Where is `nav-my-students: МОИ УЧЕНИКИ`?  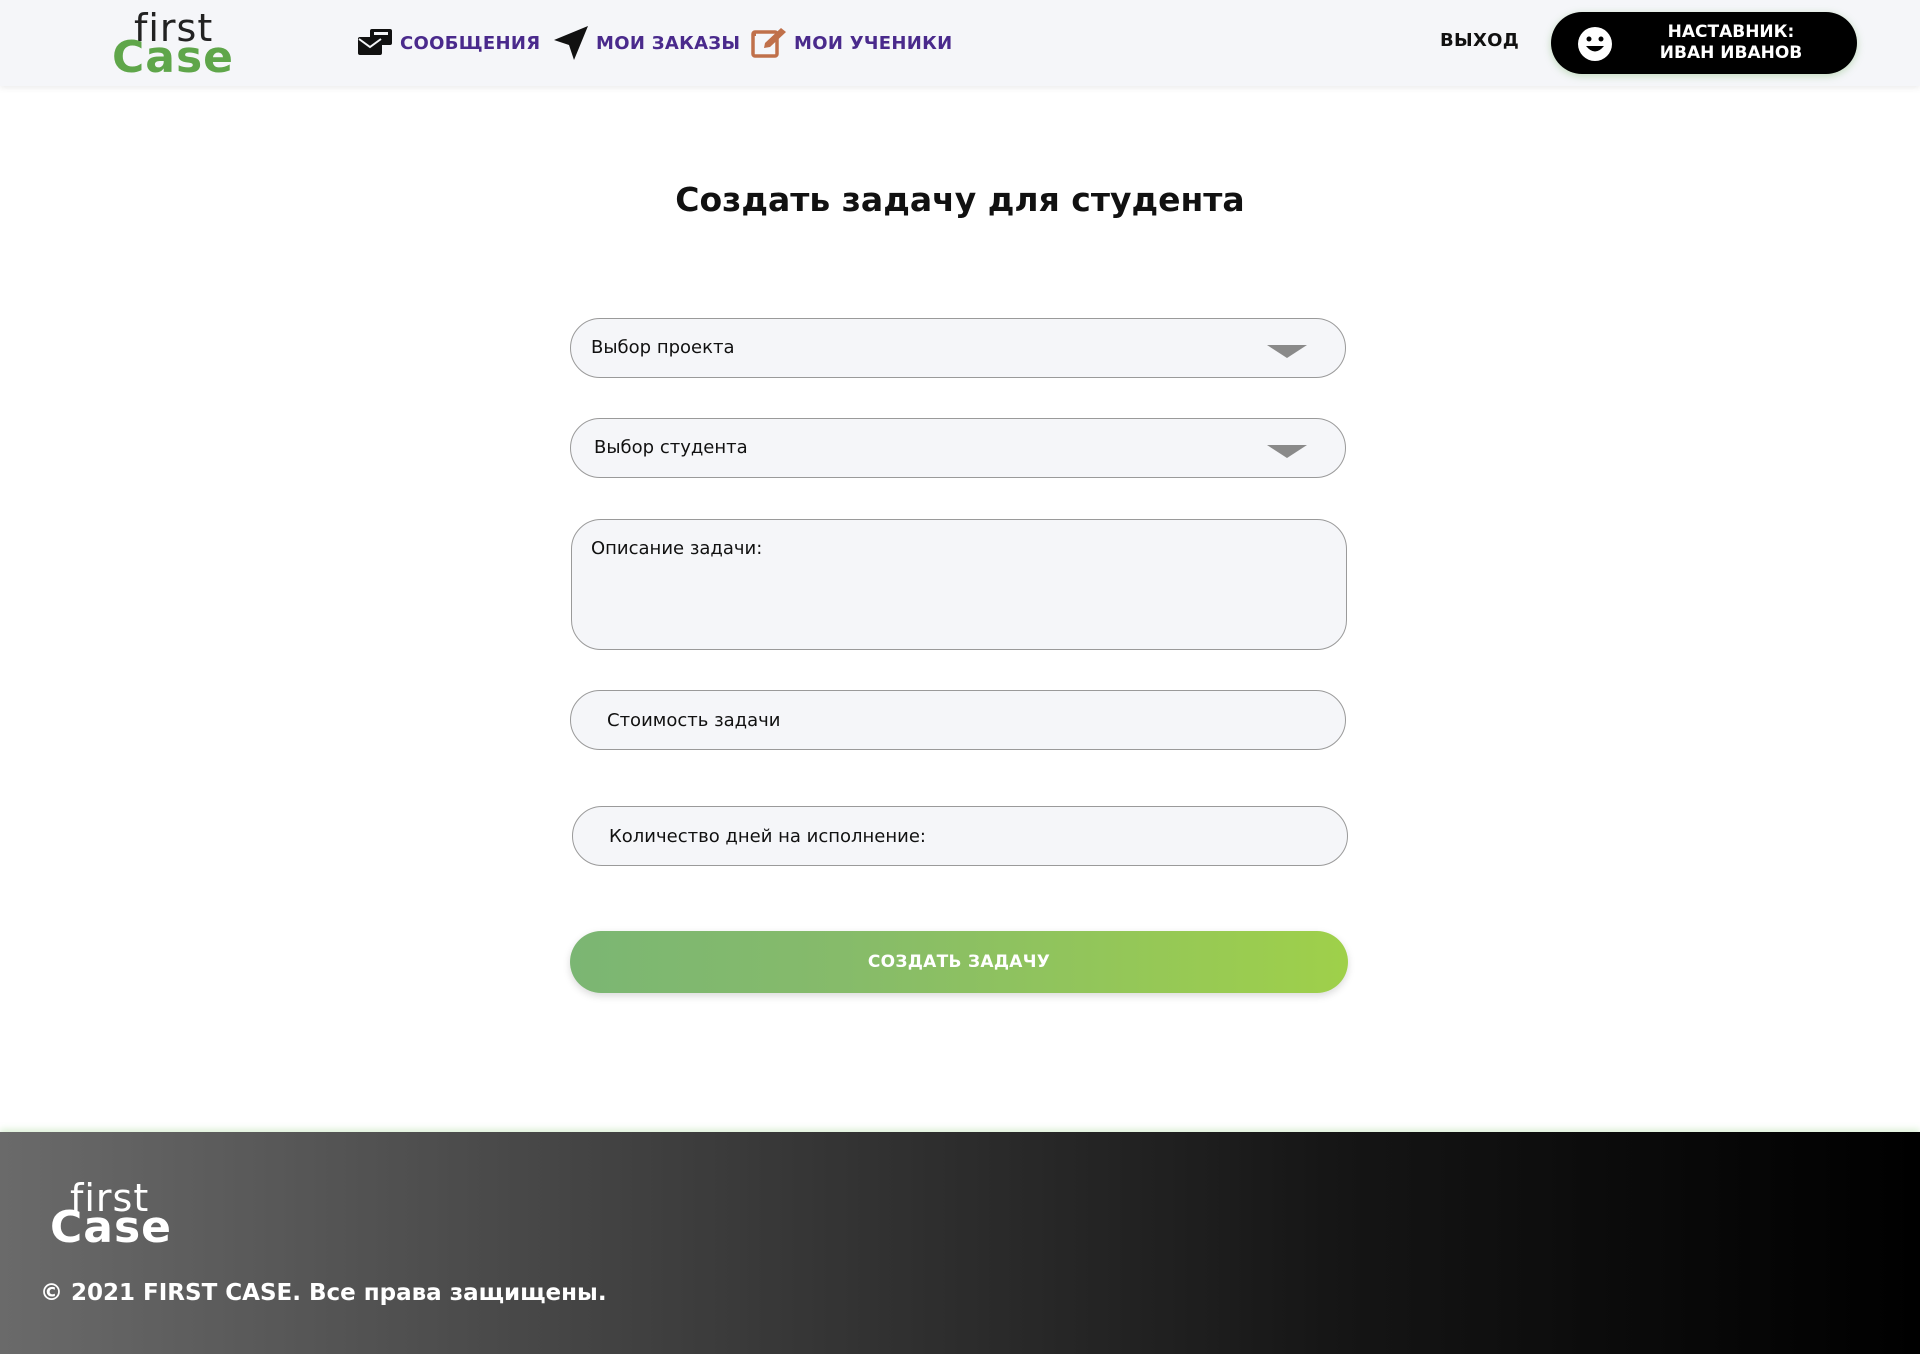
nav-my-students: МОИ УЧЕНИКИ is located at coordinates (851, 43).